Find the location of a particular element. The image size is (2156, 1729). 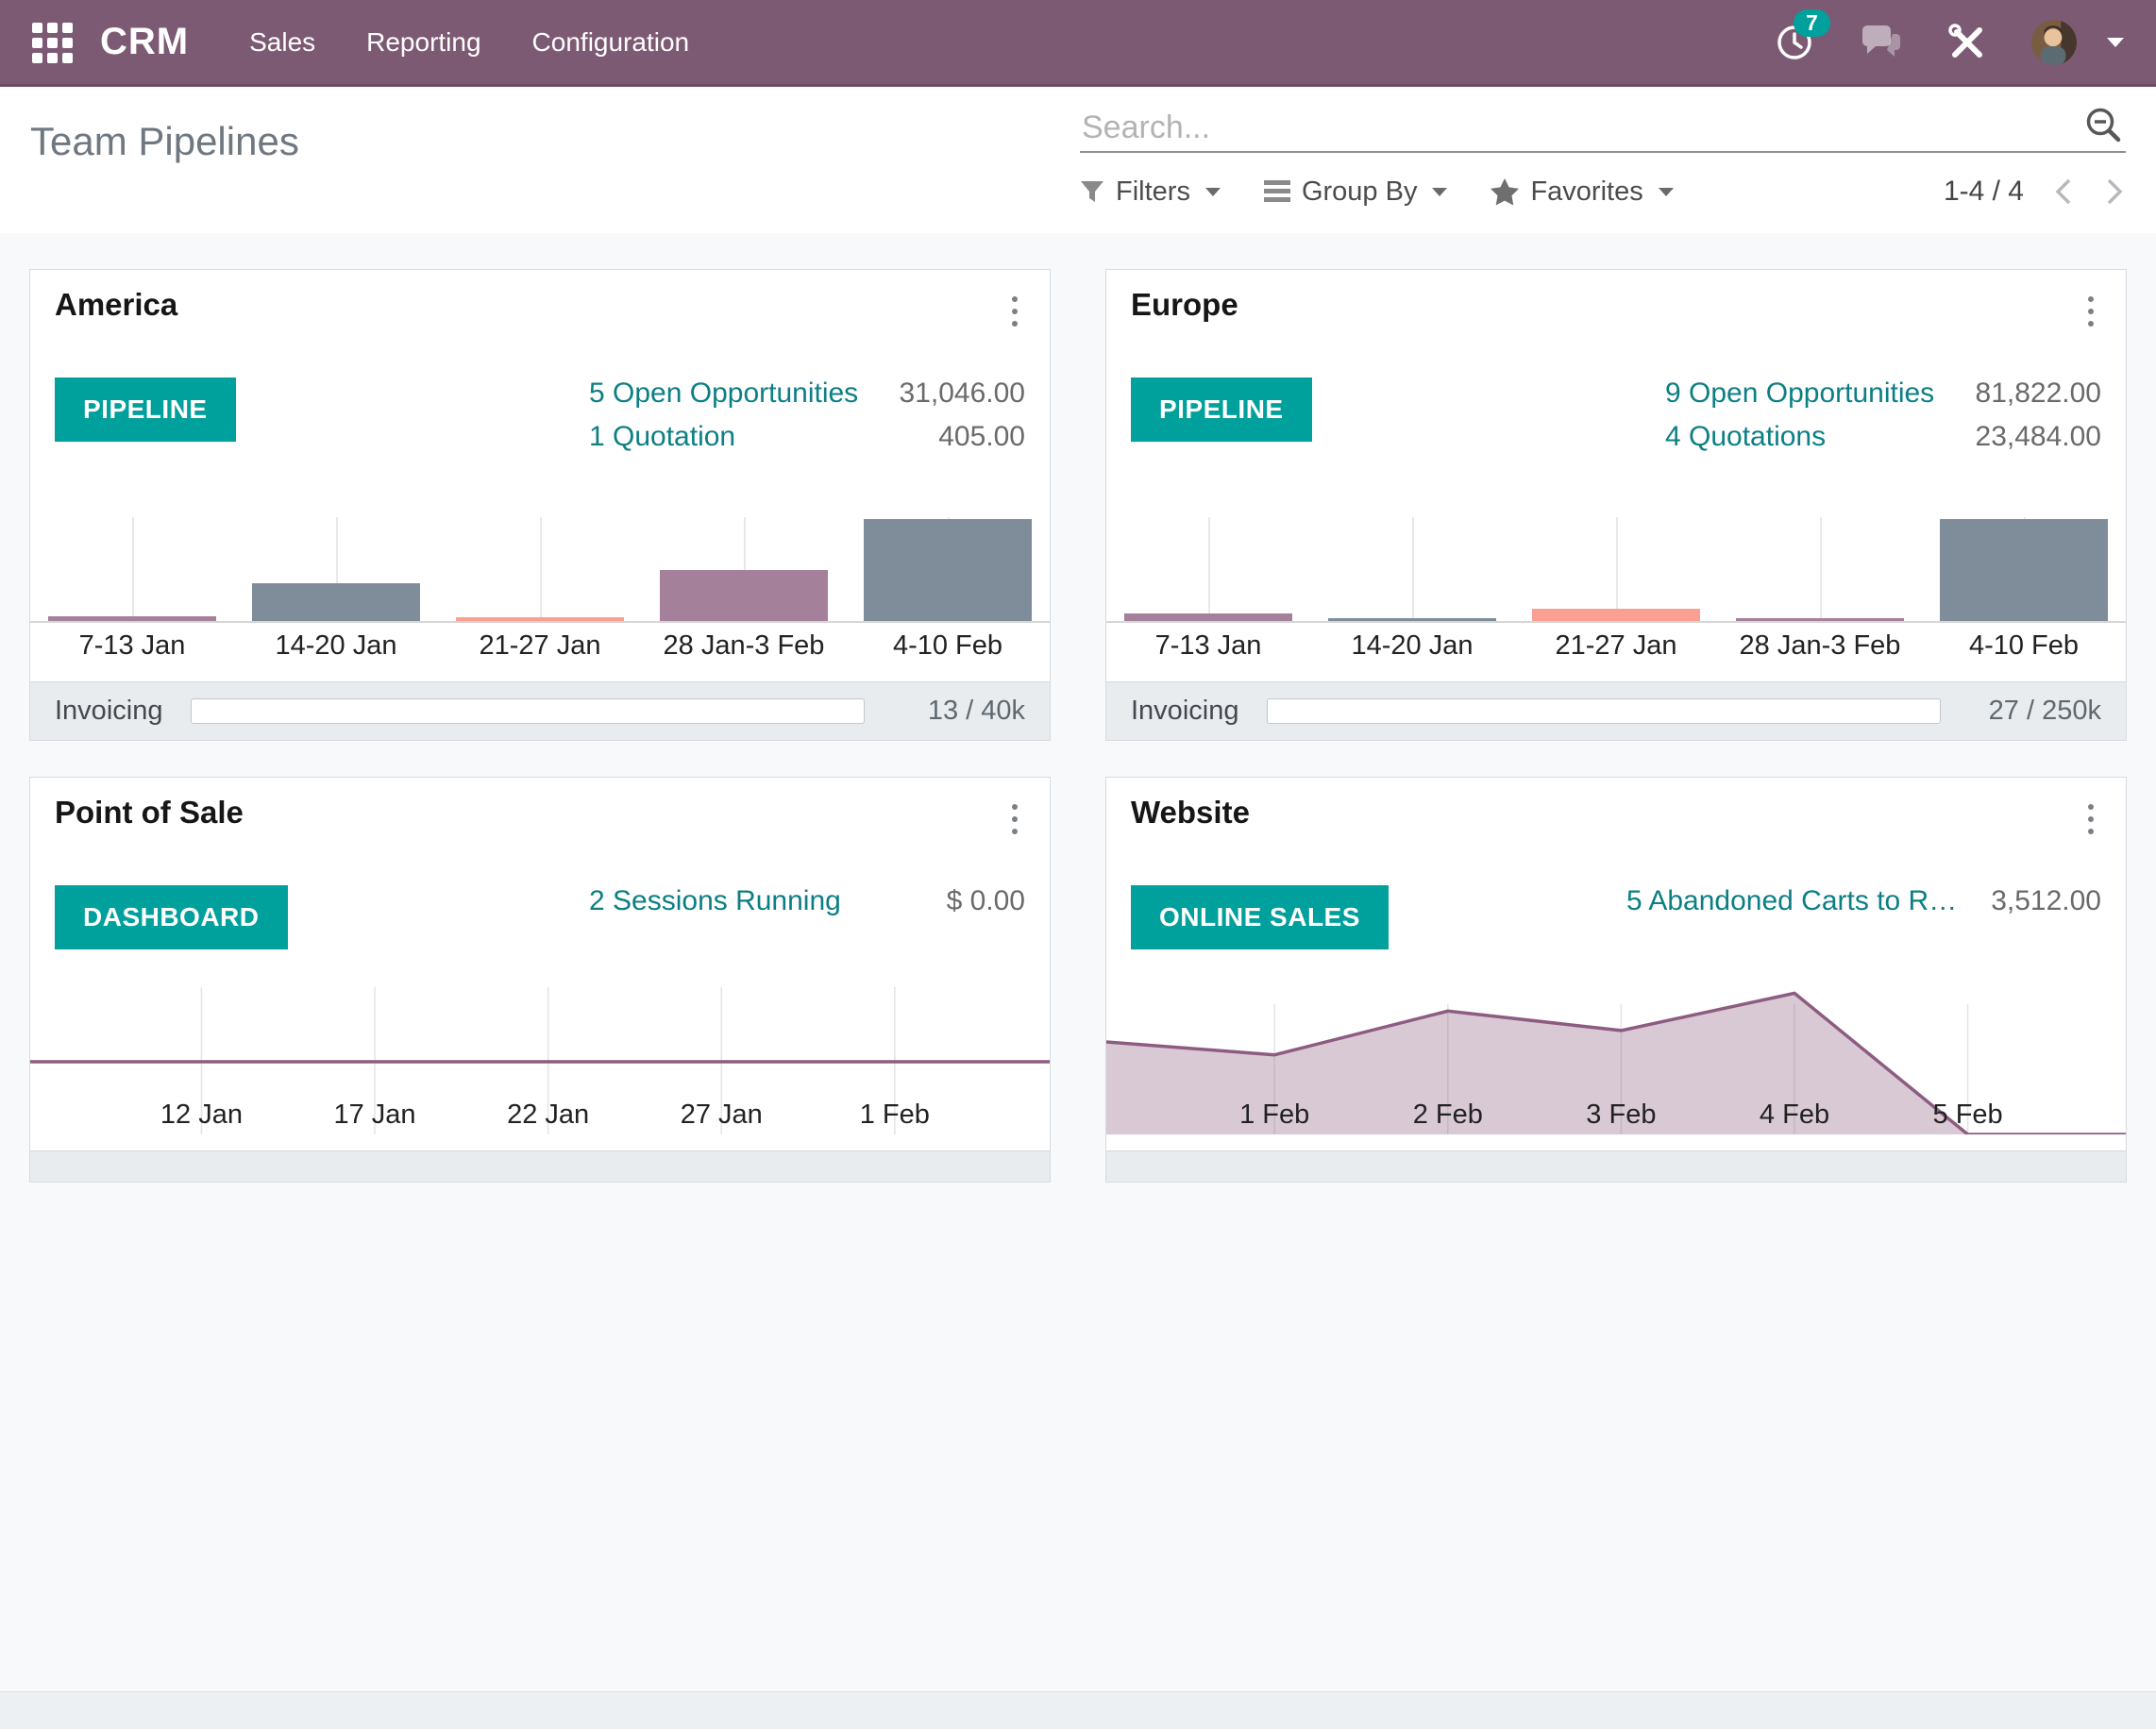

online-sales-button: ONLINE SALES is located at coordinates (1260, 917).